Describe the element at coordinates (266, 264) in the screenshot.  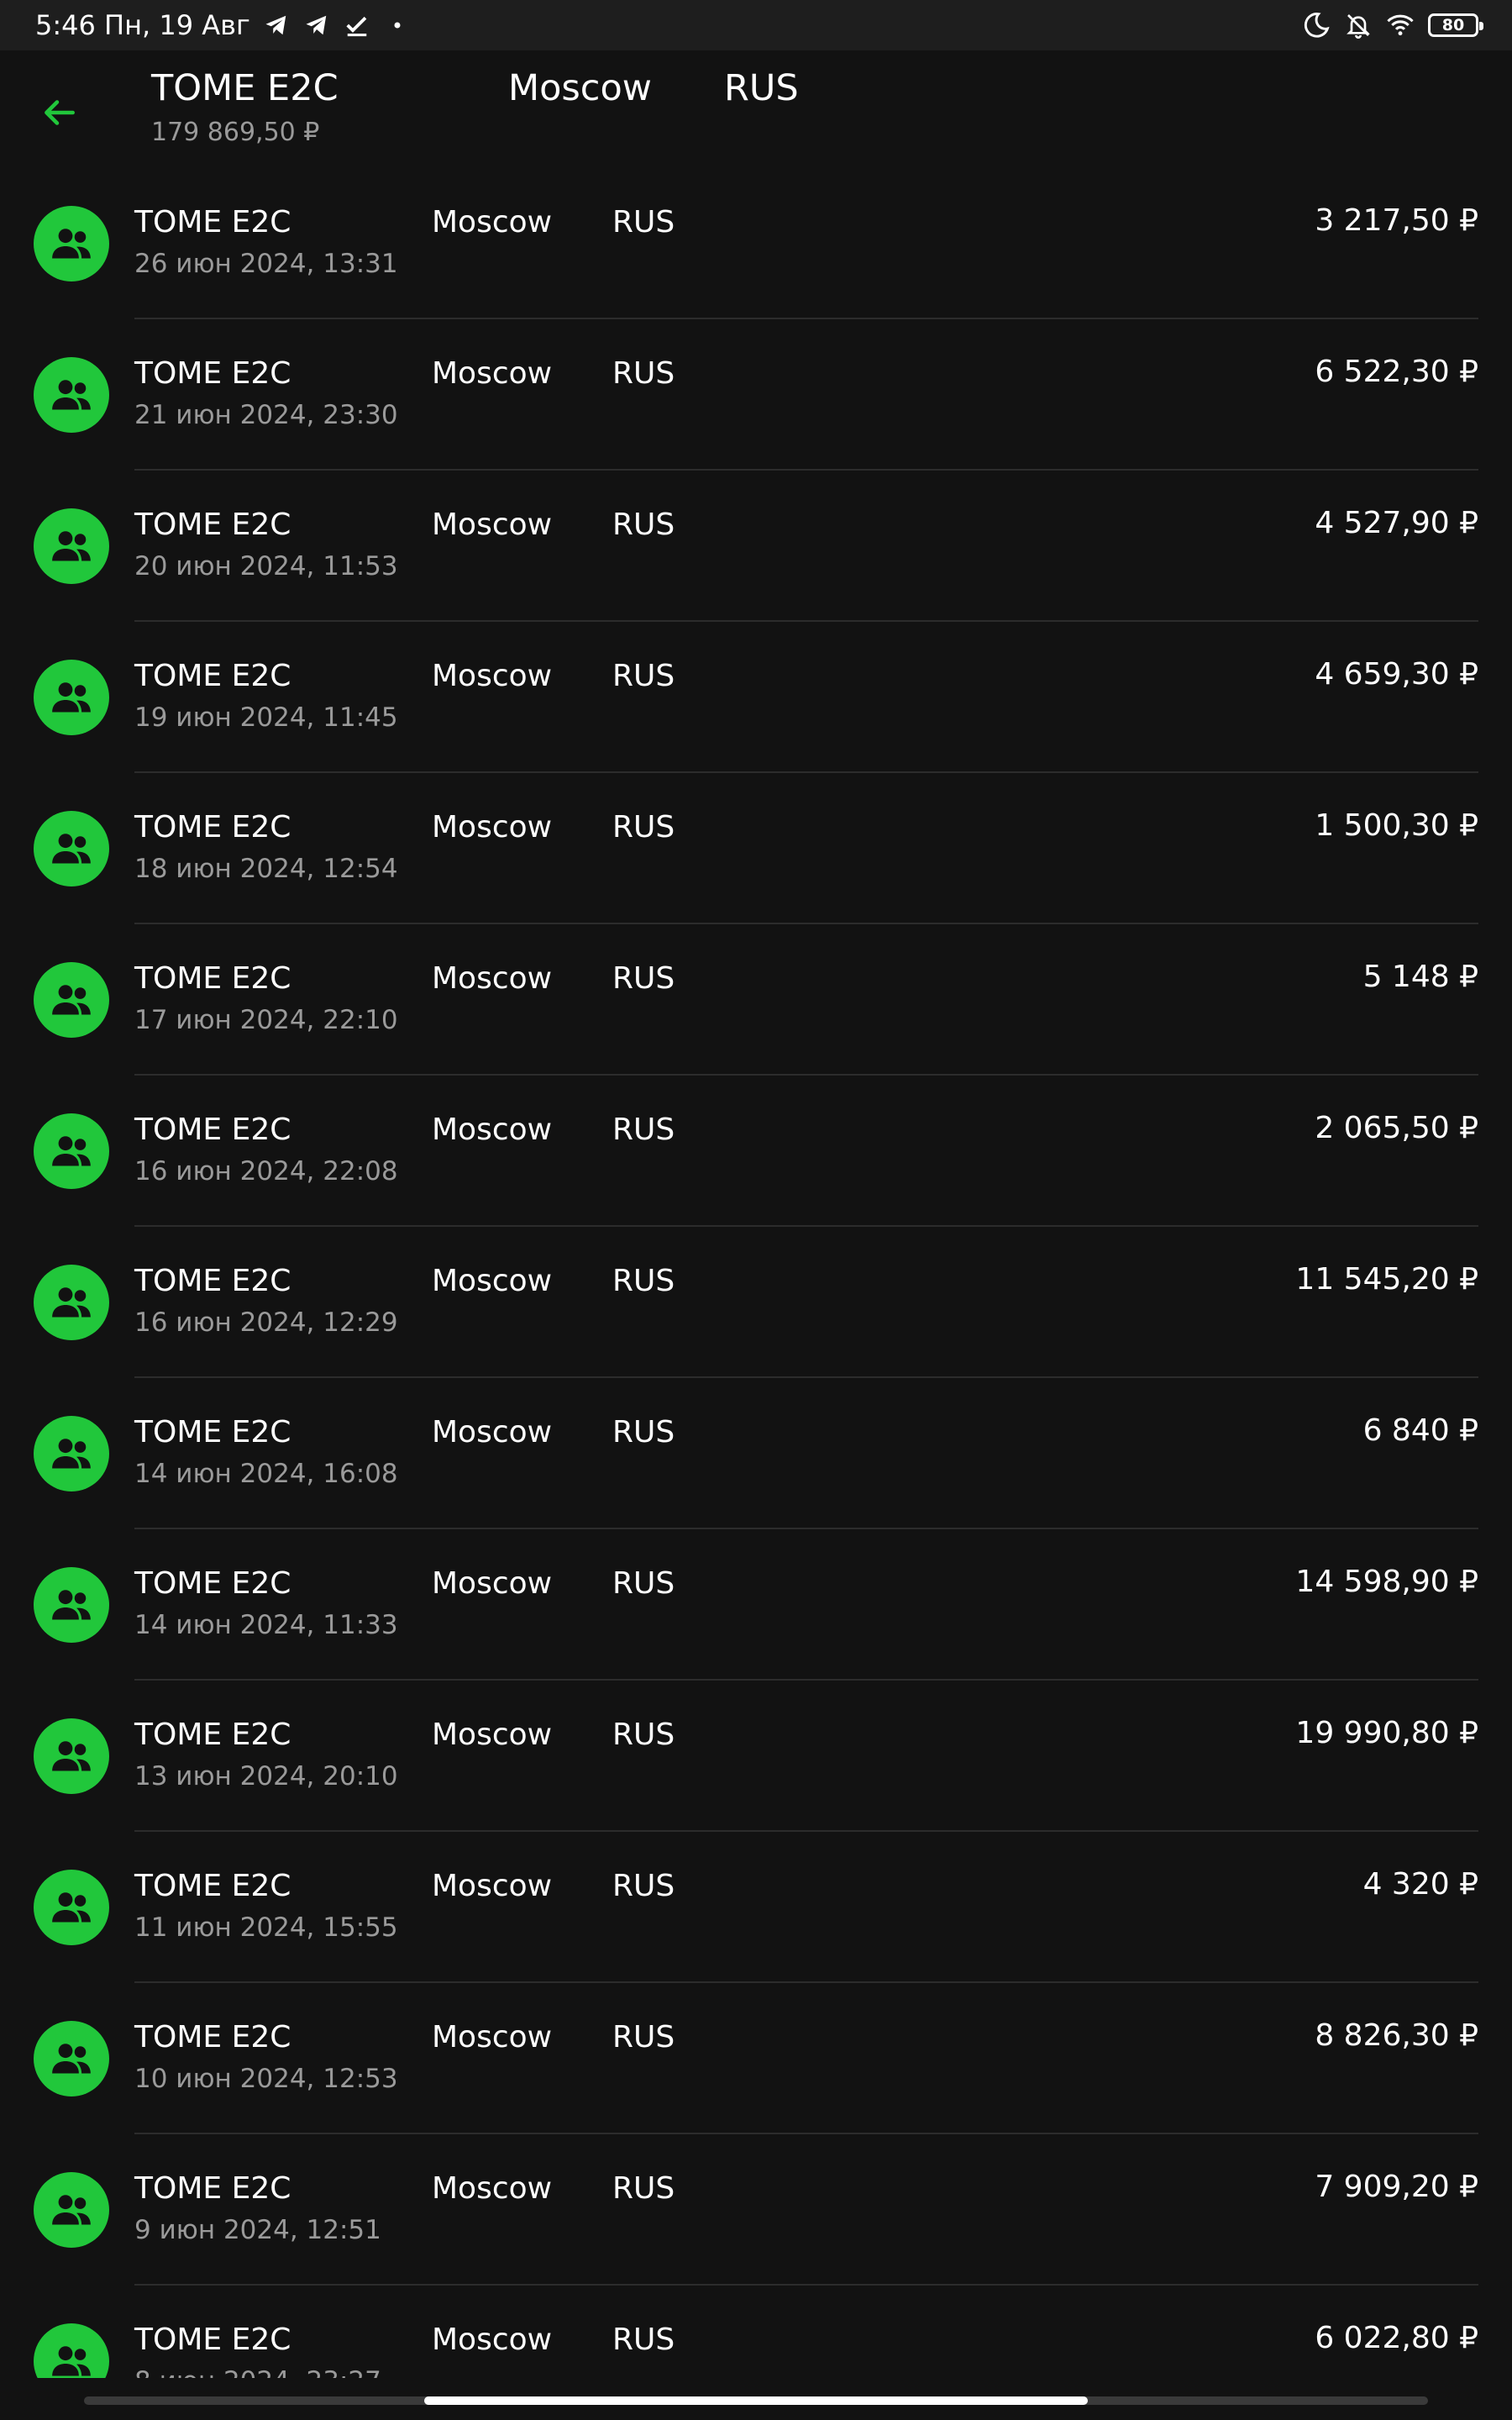
I see `transaction-date: 26 июн 2024, 13:31` at that location.